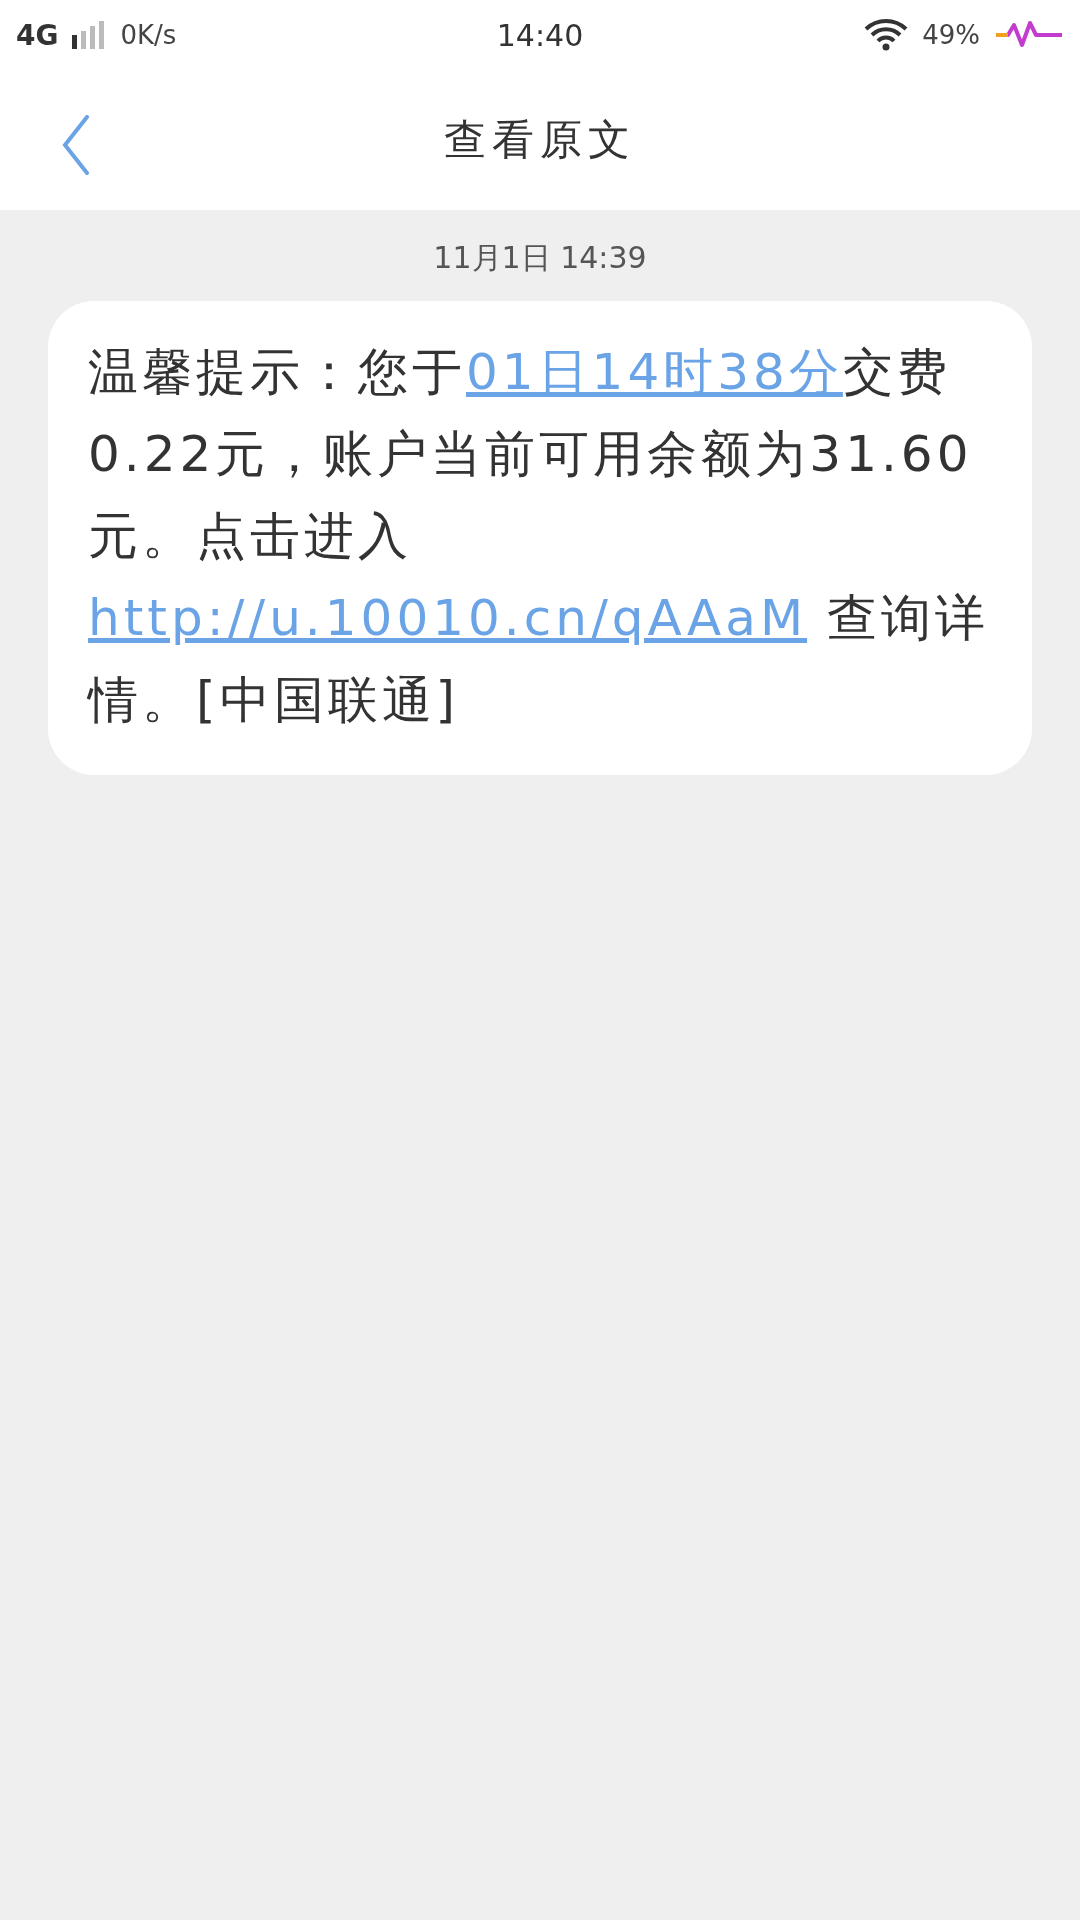 This screenshot has height=1920, width=1080. What do you see at coordinates (951, 35) in the screenshot?
I see `battery-percent: 49%` at bounding box center [951, 35].